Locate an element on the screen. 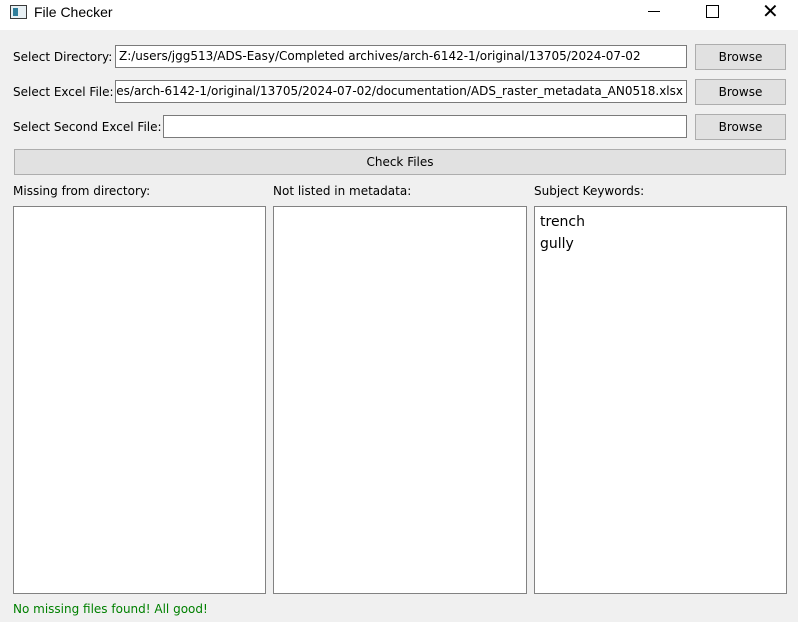 The height and width of the screenshot is (622, 798). maximize-button is located at coordinates (711, 15).